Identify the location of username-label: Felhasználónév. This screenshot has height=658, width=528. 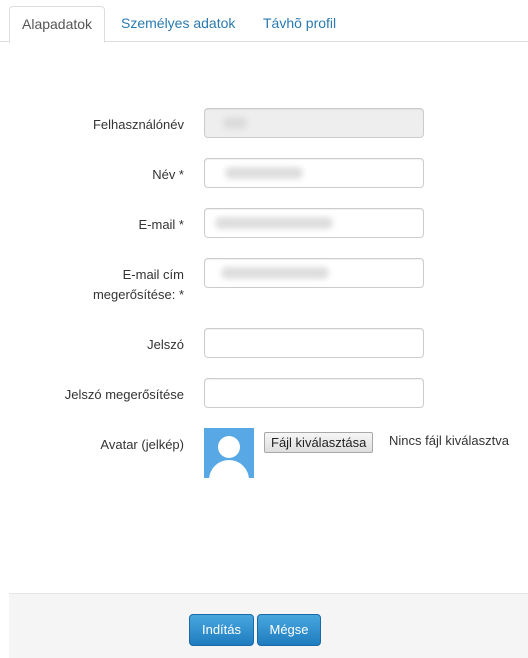
(138, 124).